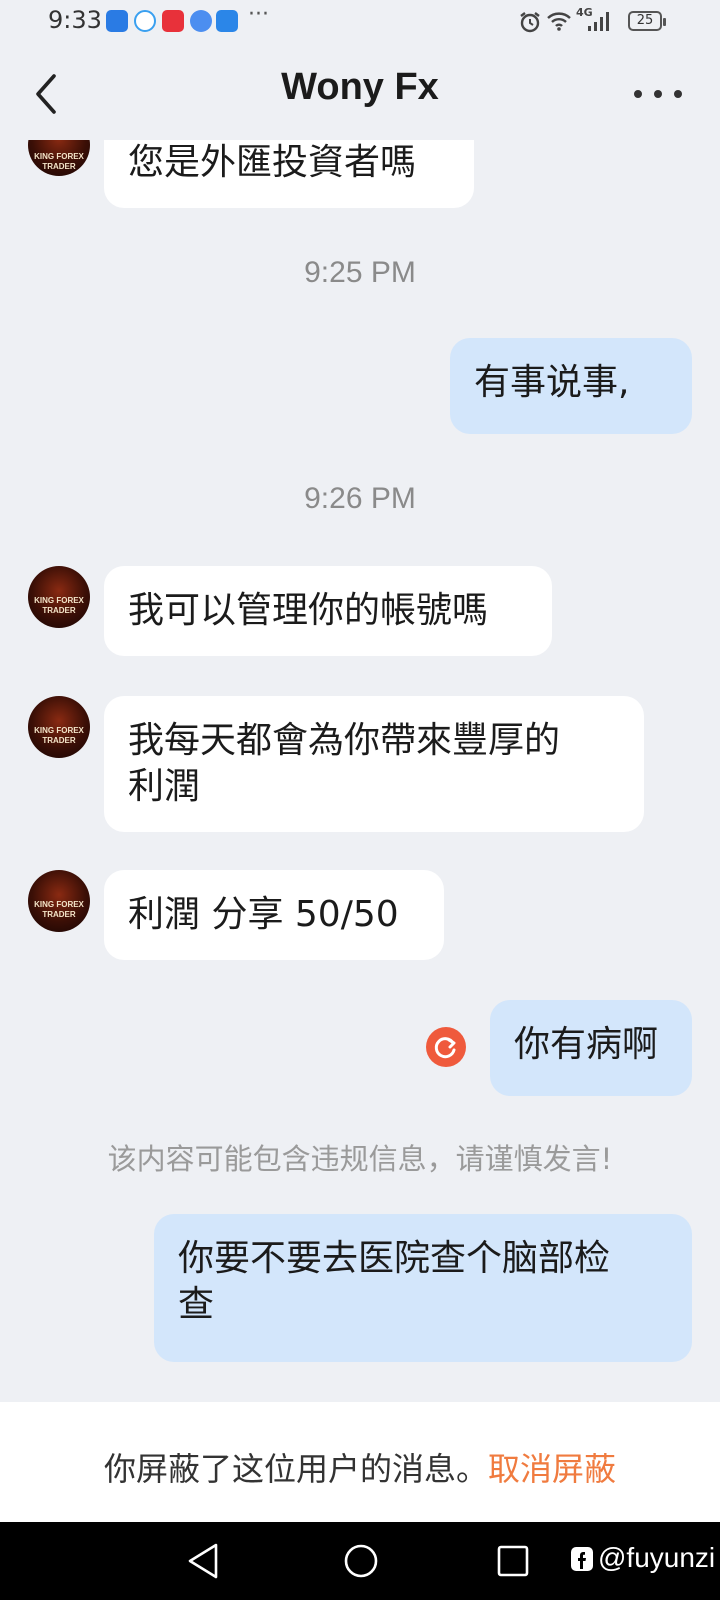 The height and width of the screenshot is (1600, 720). I want to click on weather-notification-icon, so click(227, 21).